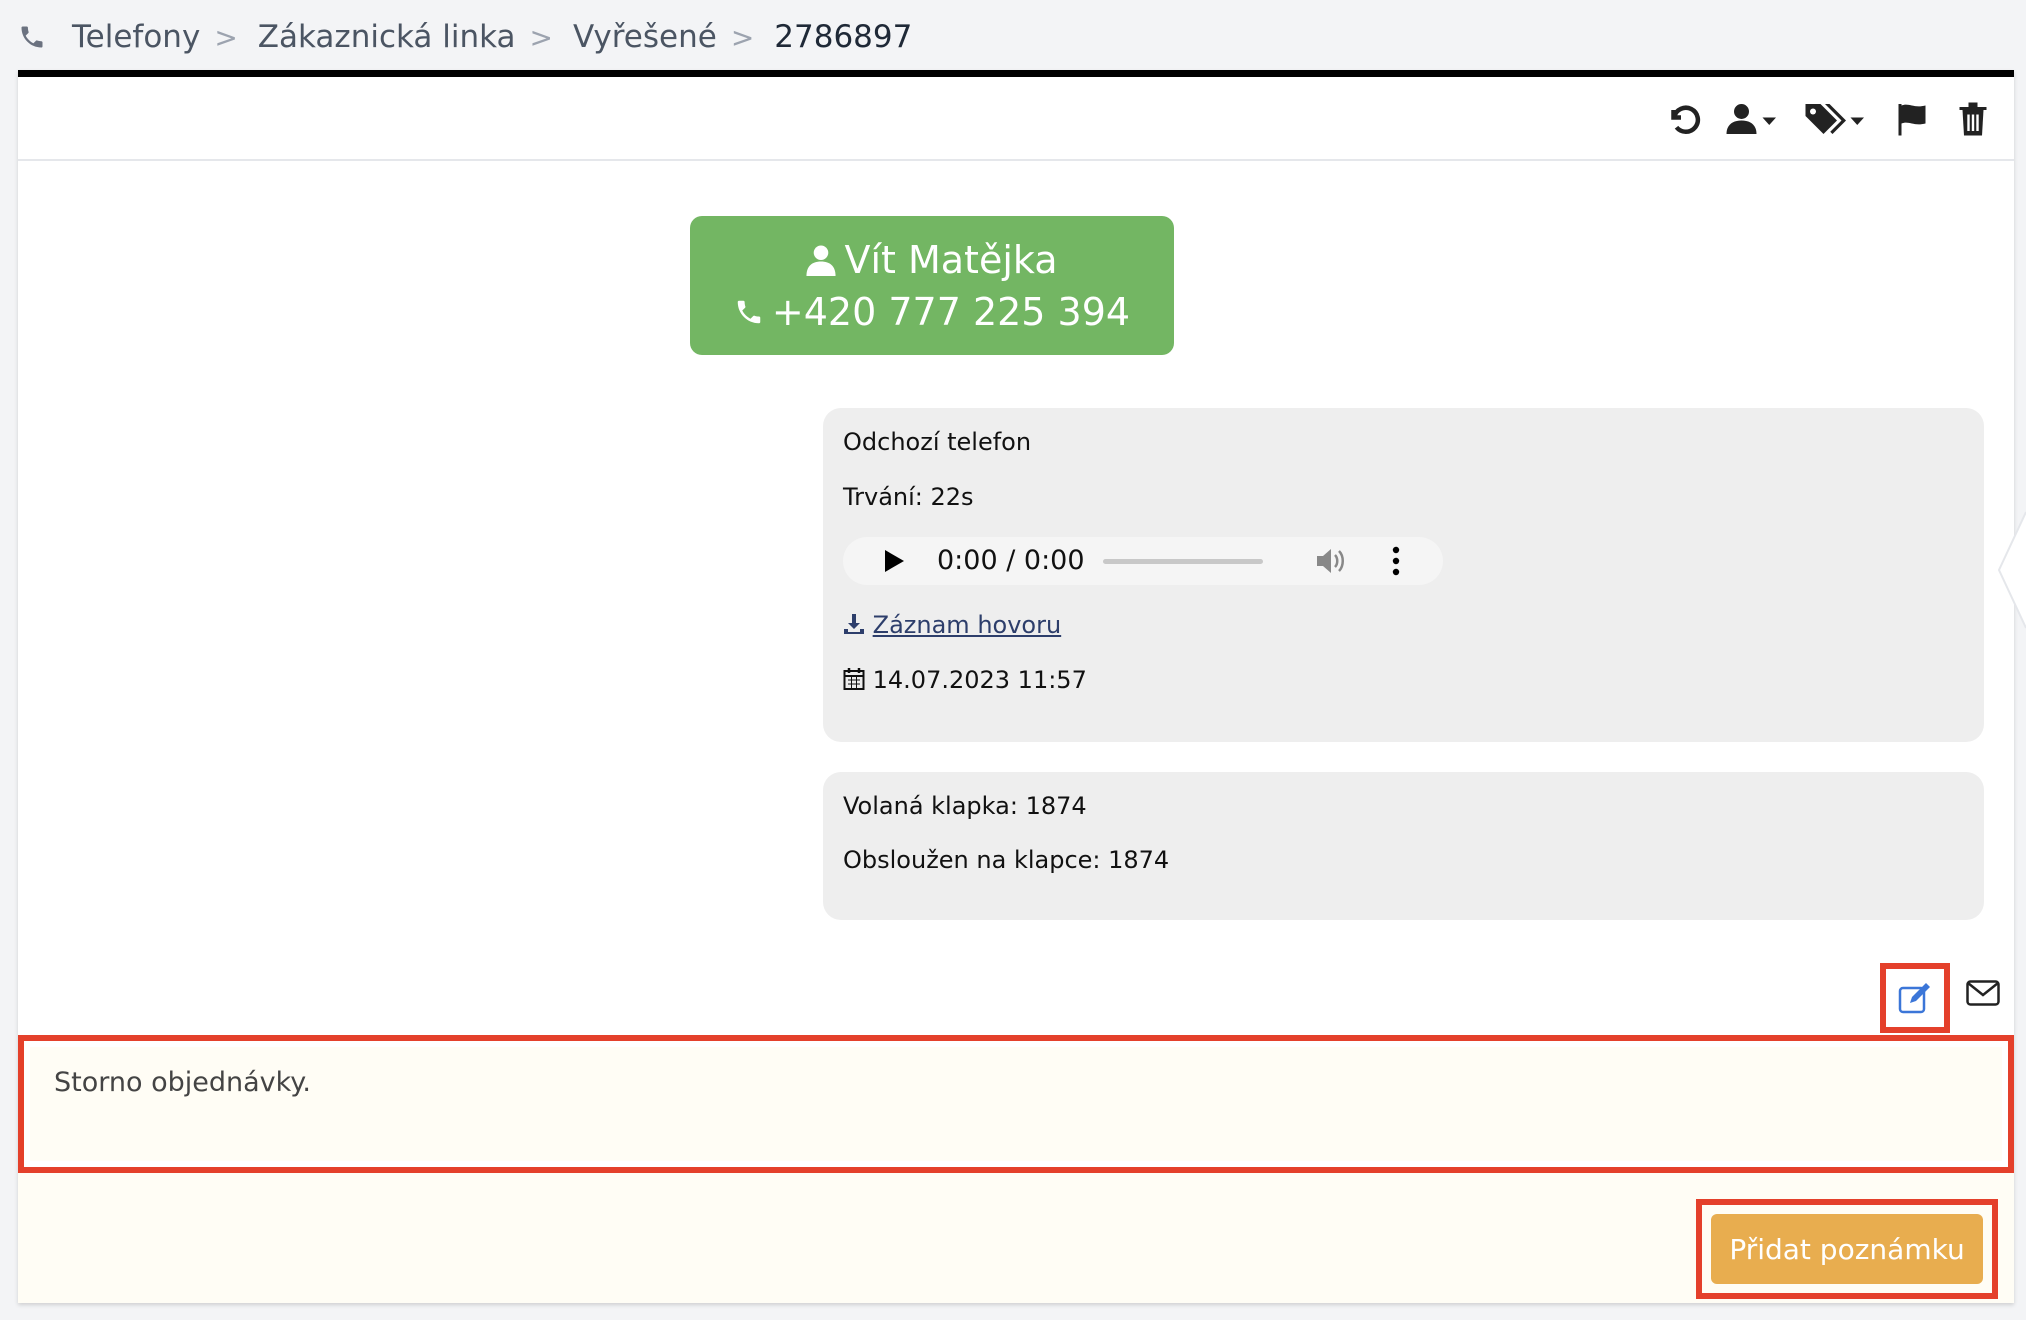  I want to click on download-icon, so click(854, 624).